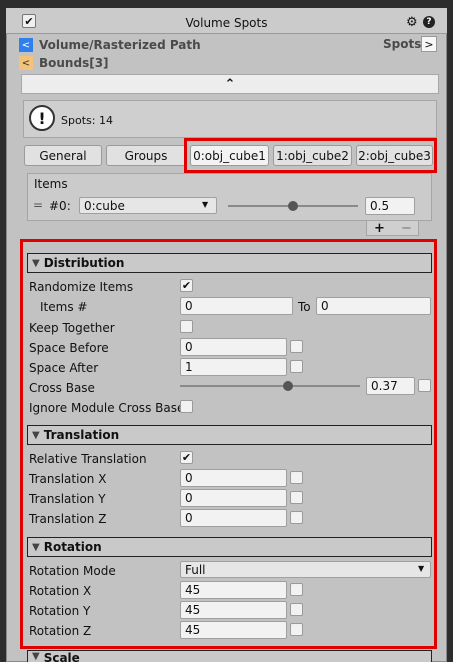  I want to click on rotation-x-value: 45, so click(193, 590).